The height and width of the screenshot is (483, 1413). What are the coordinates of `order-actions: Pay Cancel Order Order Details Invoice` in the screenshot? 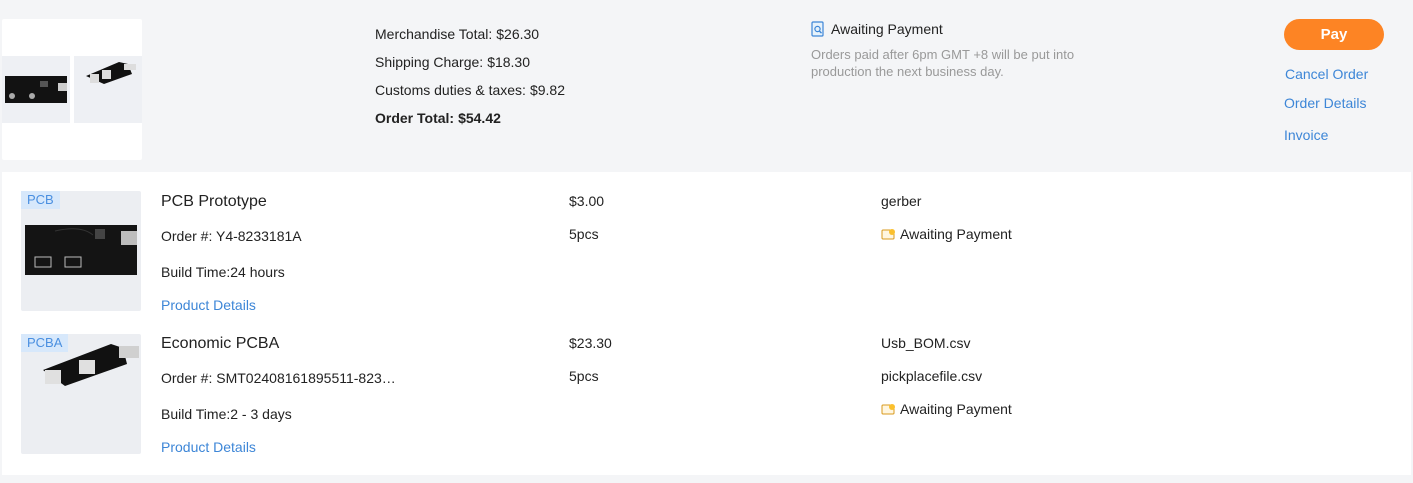 It's located at (1339, 81).